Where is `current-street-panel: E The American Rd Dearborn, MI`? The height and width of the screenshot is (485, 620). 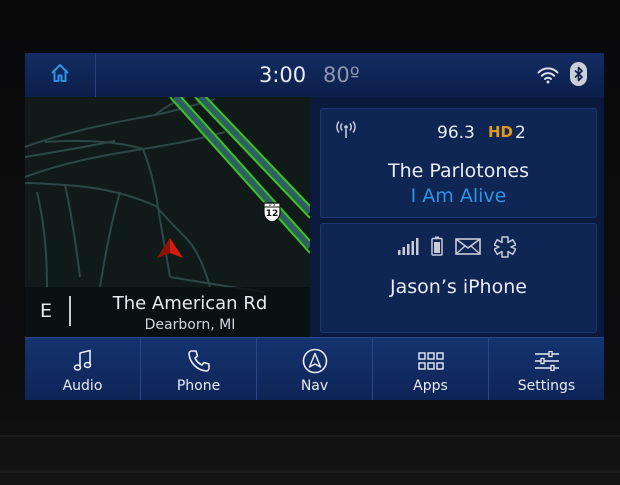
current-street-panel: E The American Rd Dearborn, MI is located at coordinates (167, 312).